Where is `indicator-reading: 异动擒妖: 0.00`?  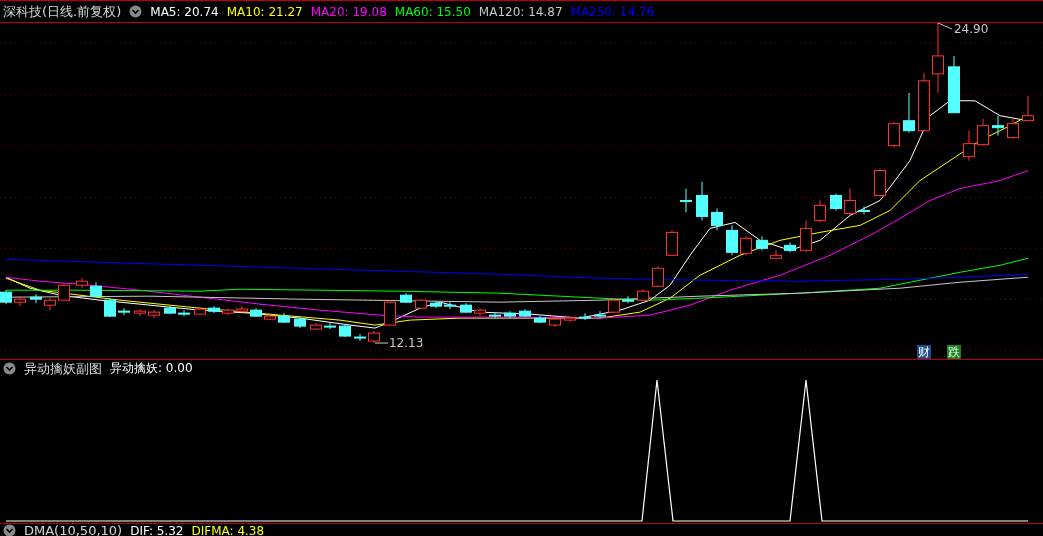 indicator-reading: 异动擒妖: 0.00 is located at coordinates (151, 368).